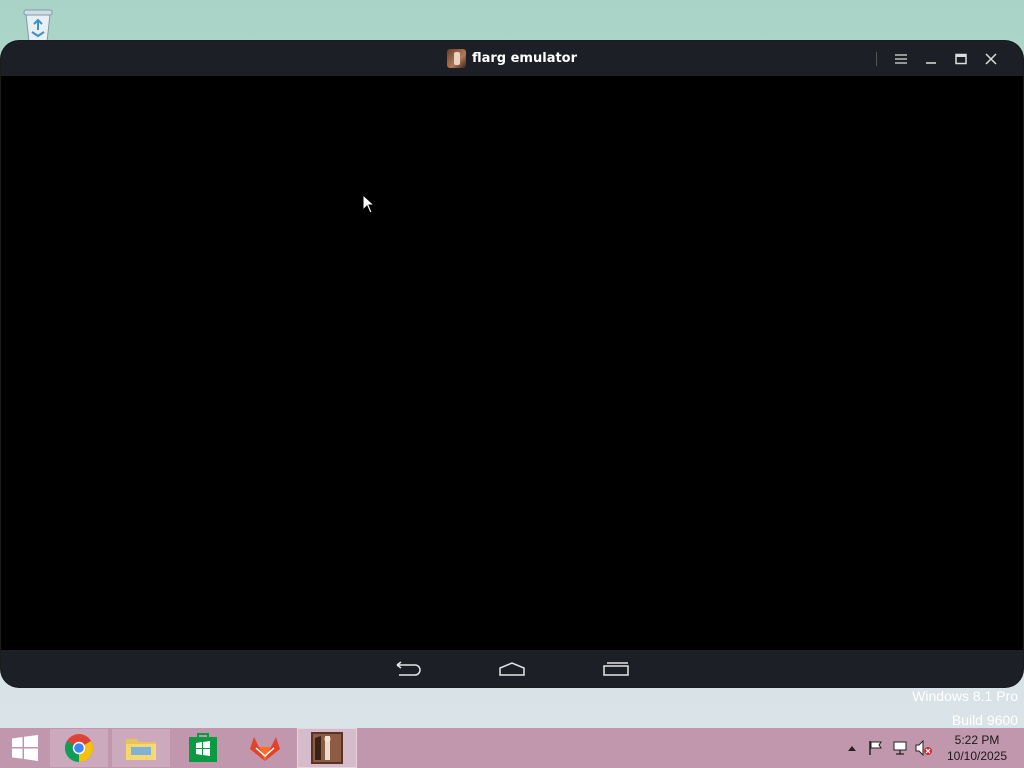  Describe the element at coordinates (980, 748) in the screenshot. I see `taskbar-clock: 5:22 PM 10/10/2025` at that location.